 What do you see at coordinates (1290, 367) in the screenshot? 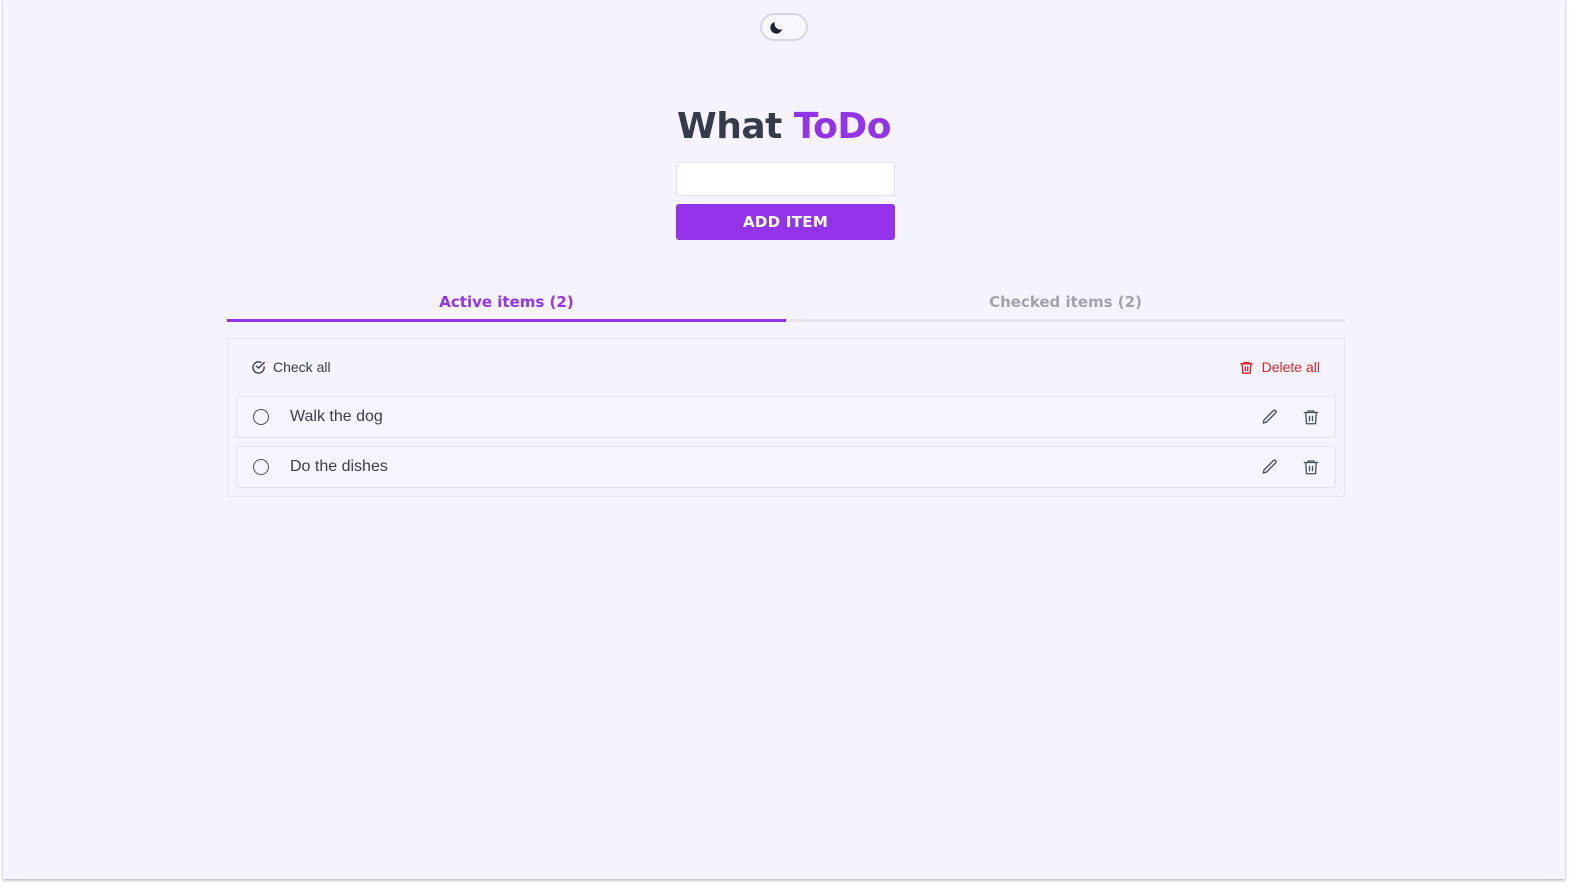
I see `delete-all-label: Delete all` at bounding box center [1290, 367].